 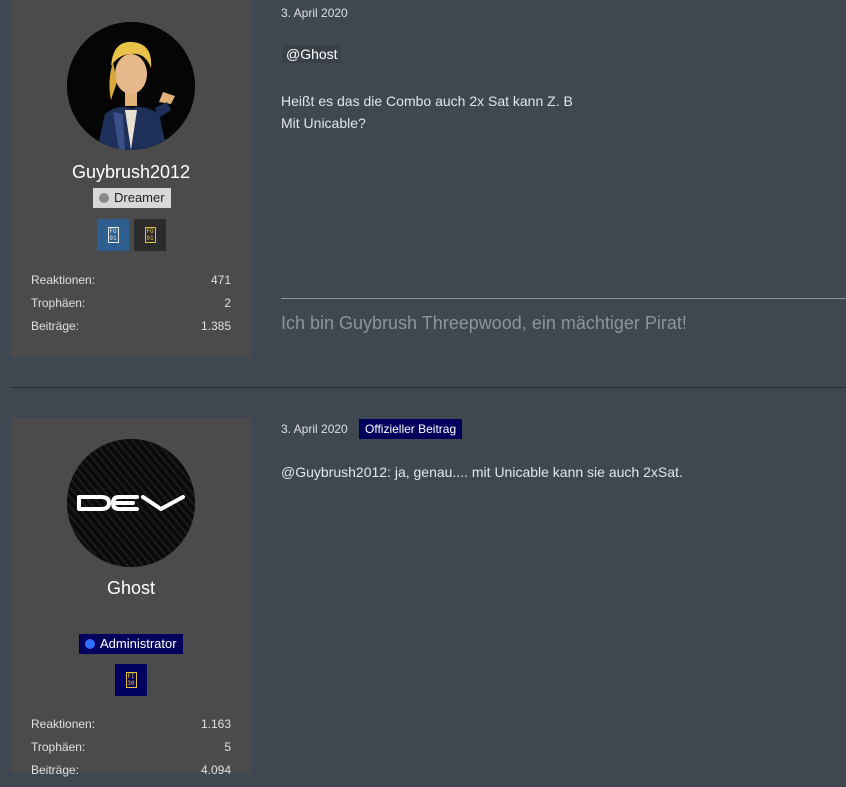 I want to click on rank-badge: Dreamer, so click(x=132, y=198).